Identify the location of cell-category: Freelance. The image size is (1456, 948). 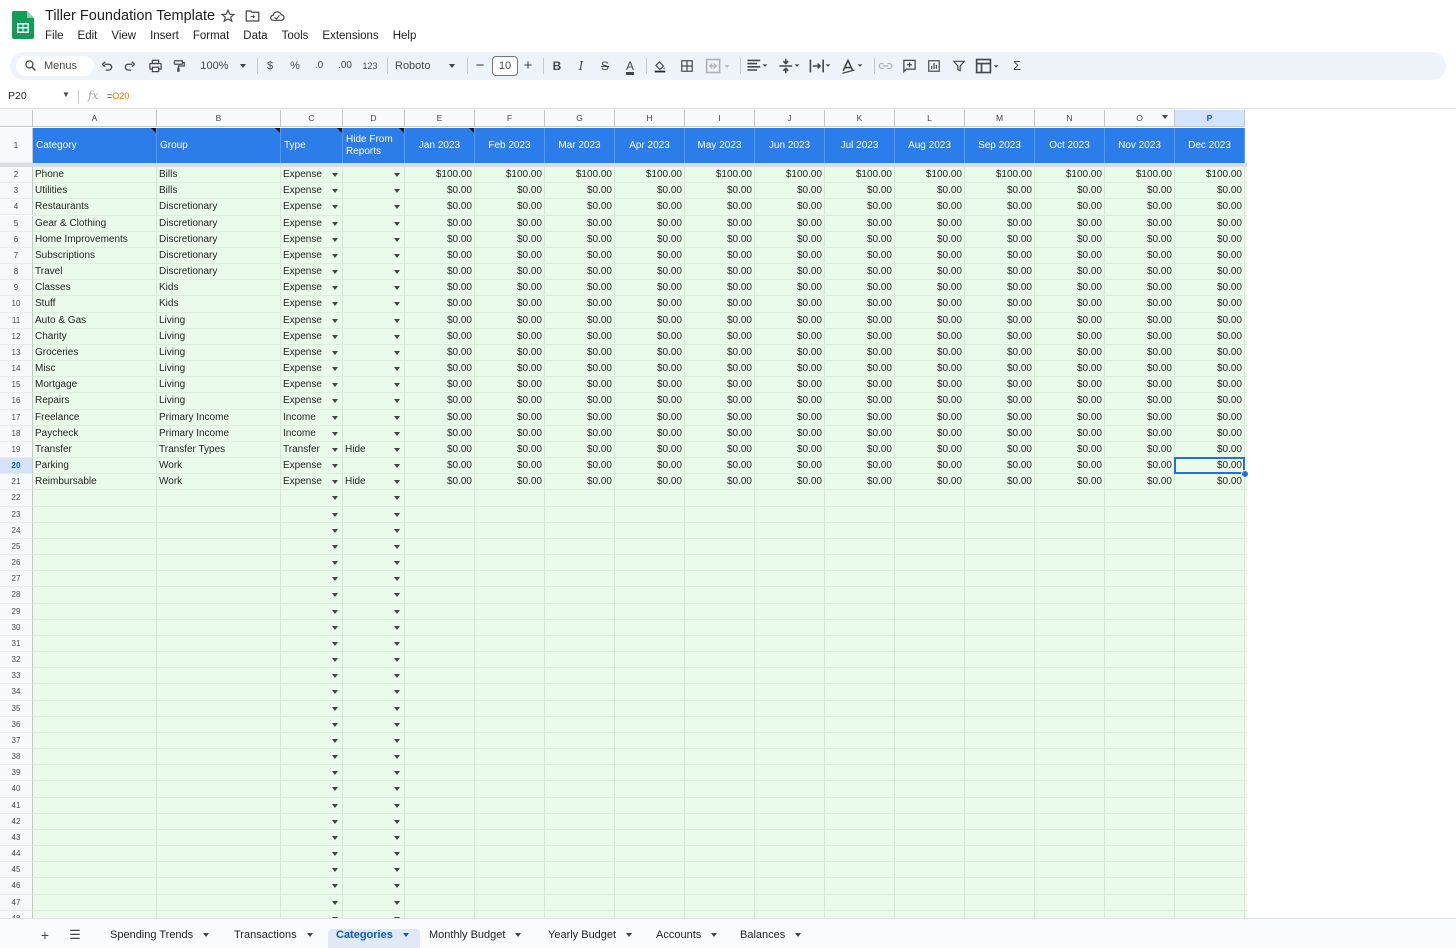
(95, 418).